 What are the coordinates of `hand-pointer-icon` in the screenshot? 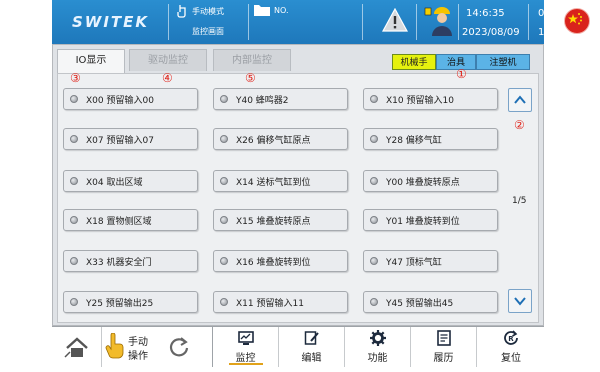 It's located at (114, 346).